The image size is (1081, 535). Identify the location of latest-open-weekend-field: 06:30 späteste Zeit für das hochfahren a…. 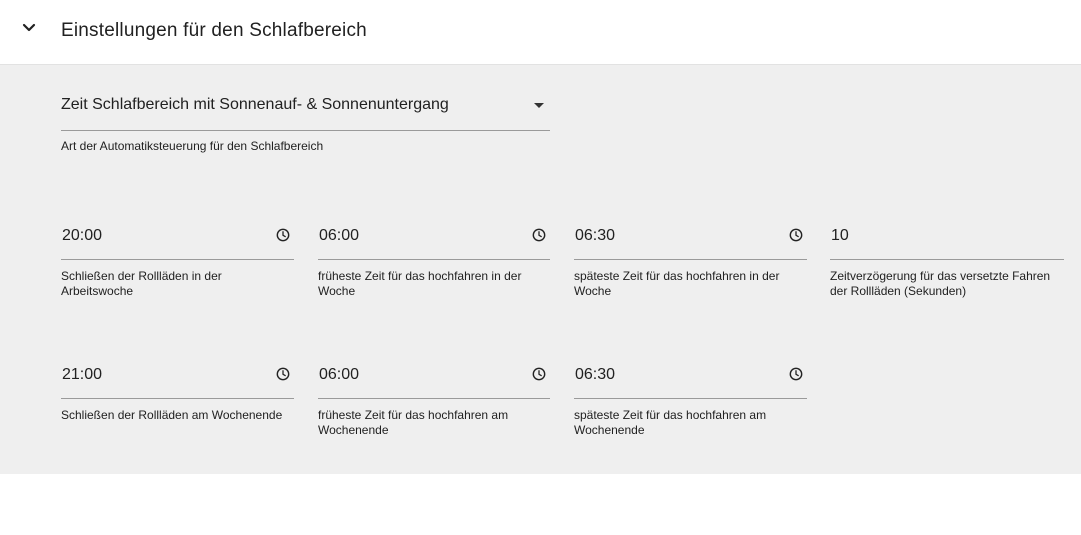
(690, 440).